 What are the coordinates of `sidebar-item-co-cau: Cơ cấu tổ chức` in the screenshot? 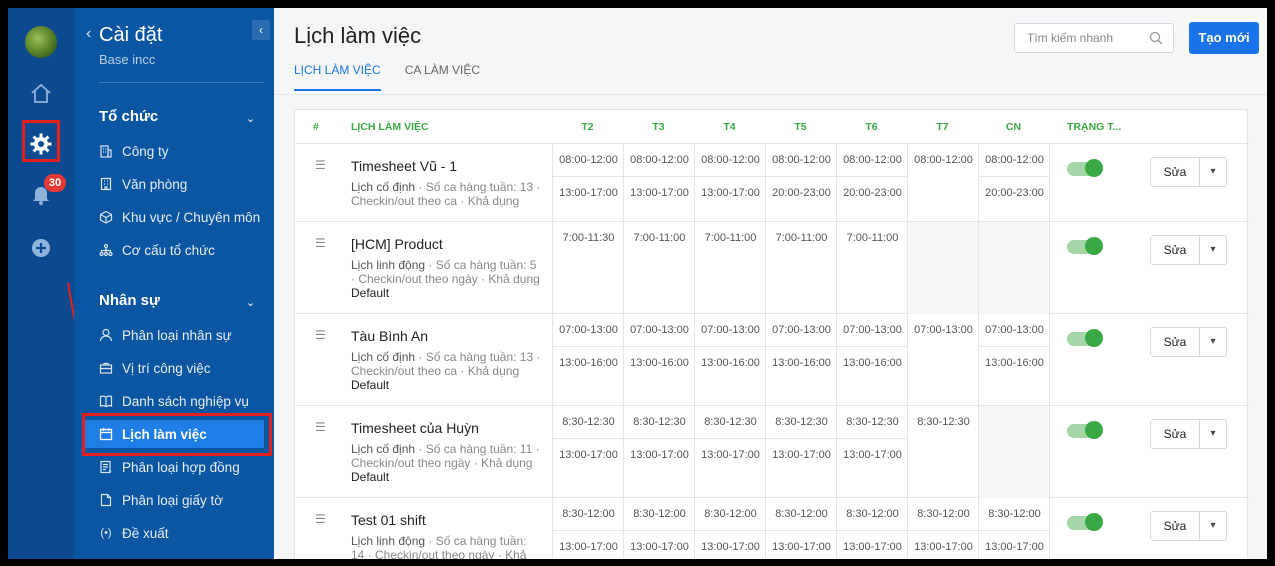 It's located at (179, 250).